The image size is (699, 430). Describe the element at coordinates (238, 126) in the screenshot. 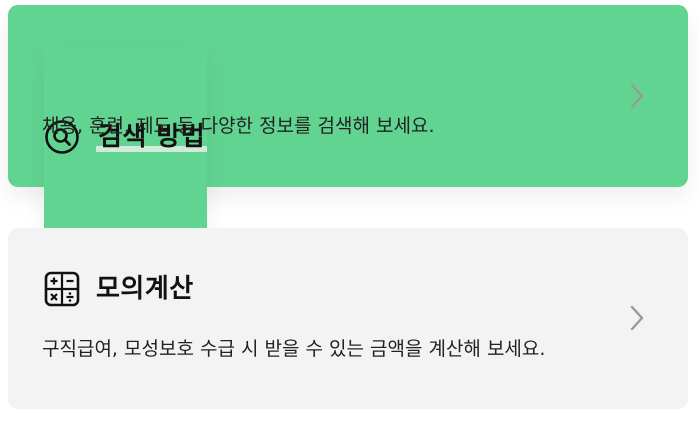

I see `search-method-description: 채용, 훈련, 제도 등 다양한 정보를 검색해 보세요.` at that location.